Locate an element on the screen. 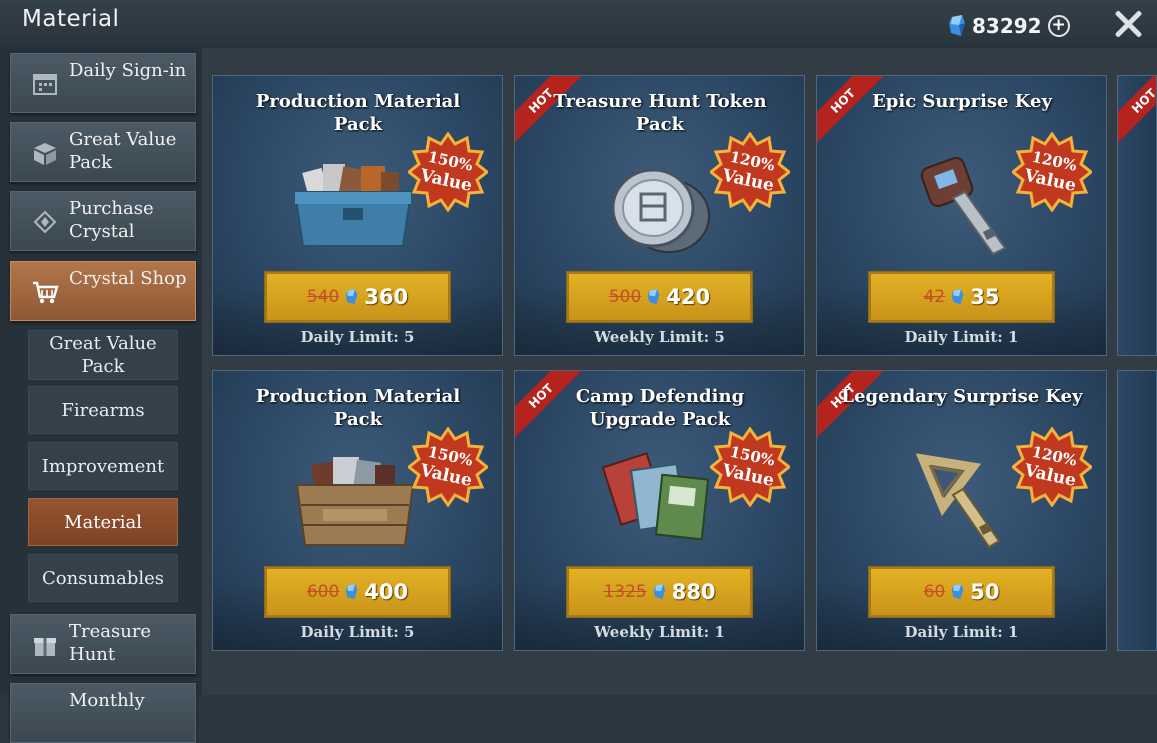 The image size is (1157, 743). buy-button: 600 400 is located at coordinates (357, 592).